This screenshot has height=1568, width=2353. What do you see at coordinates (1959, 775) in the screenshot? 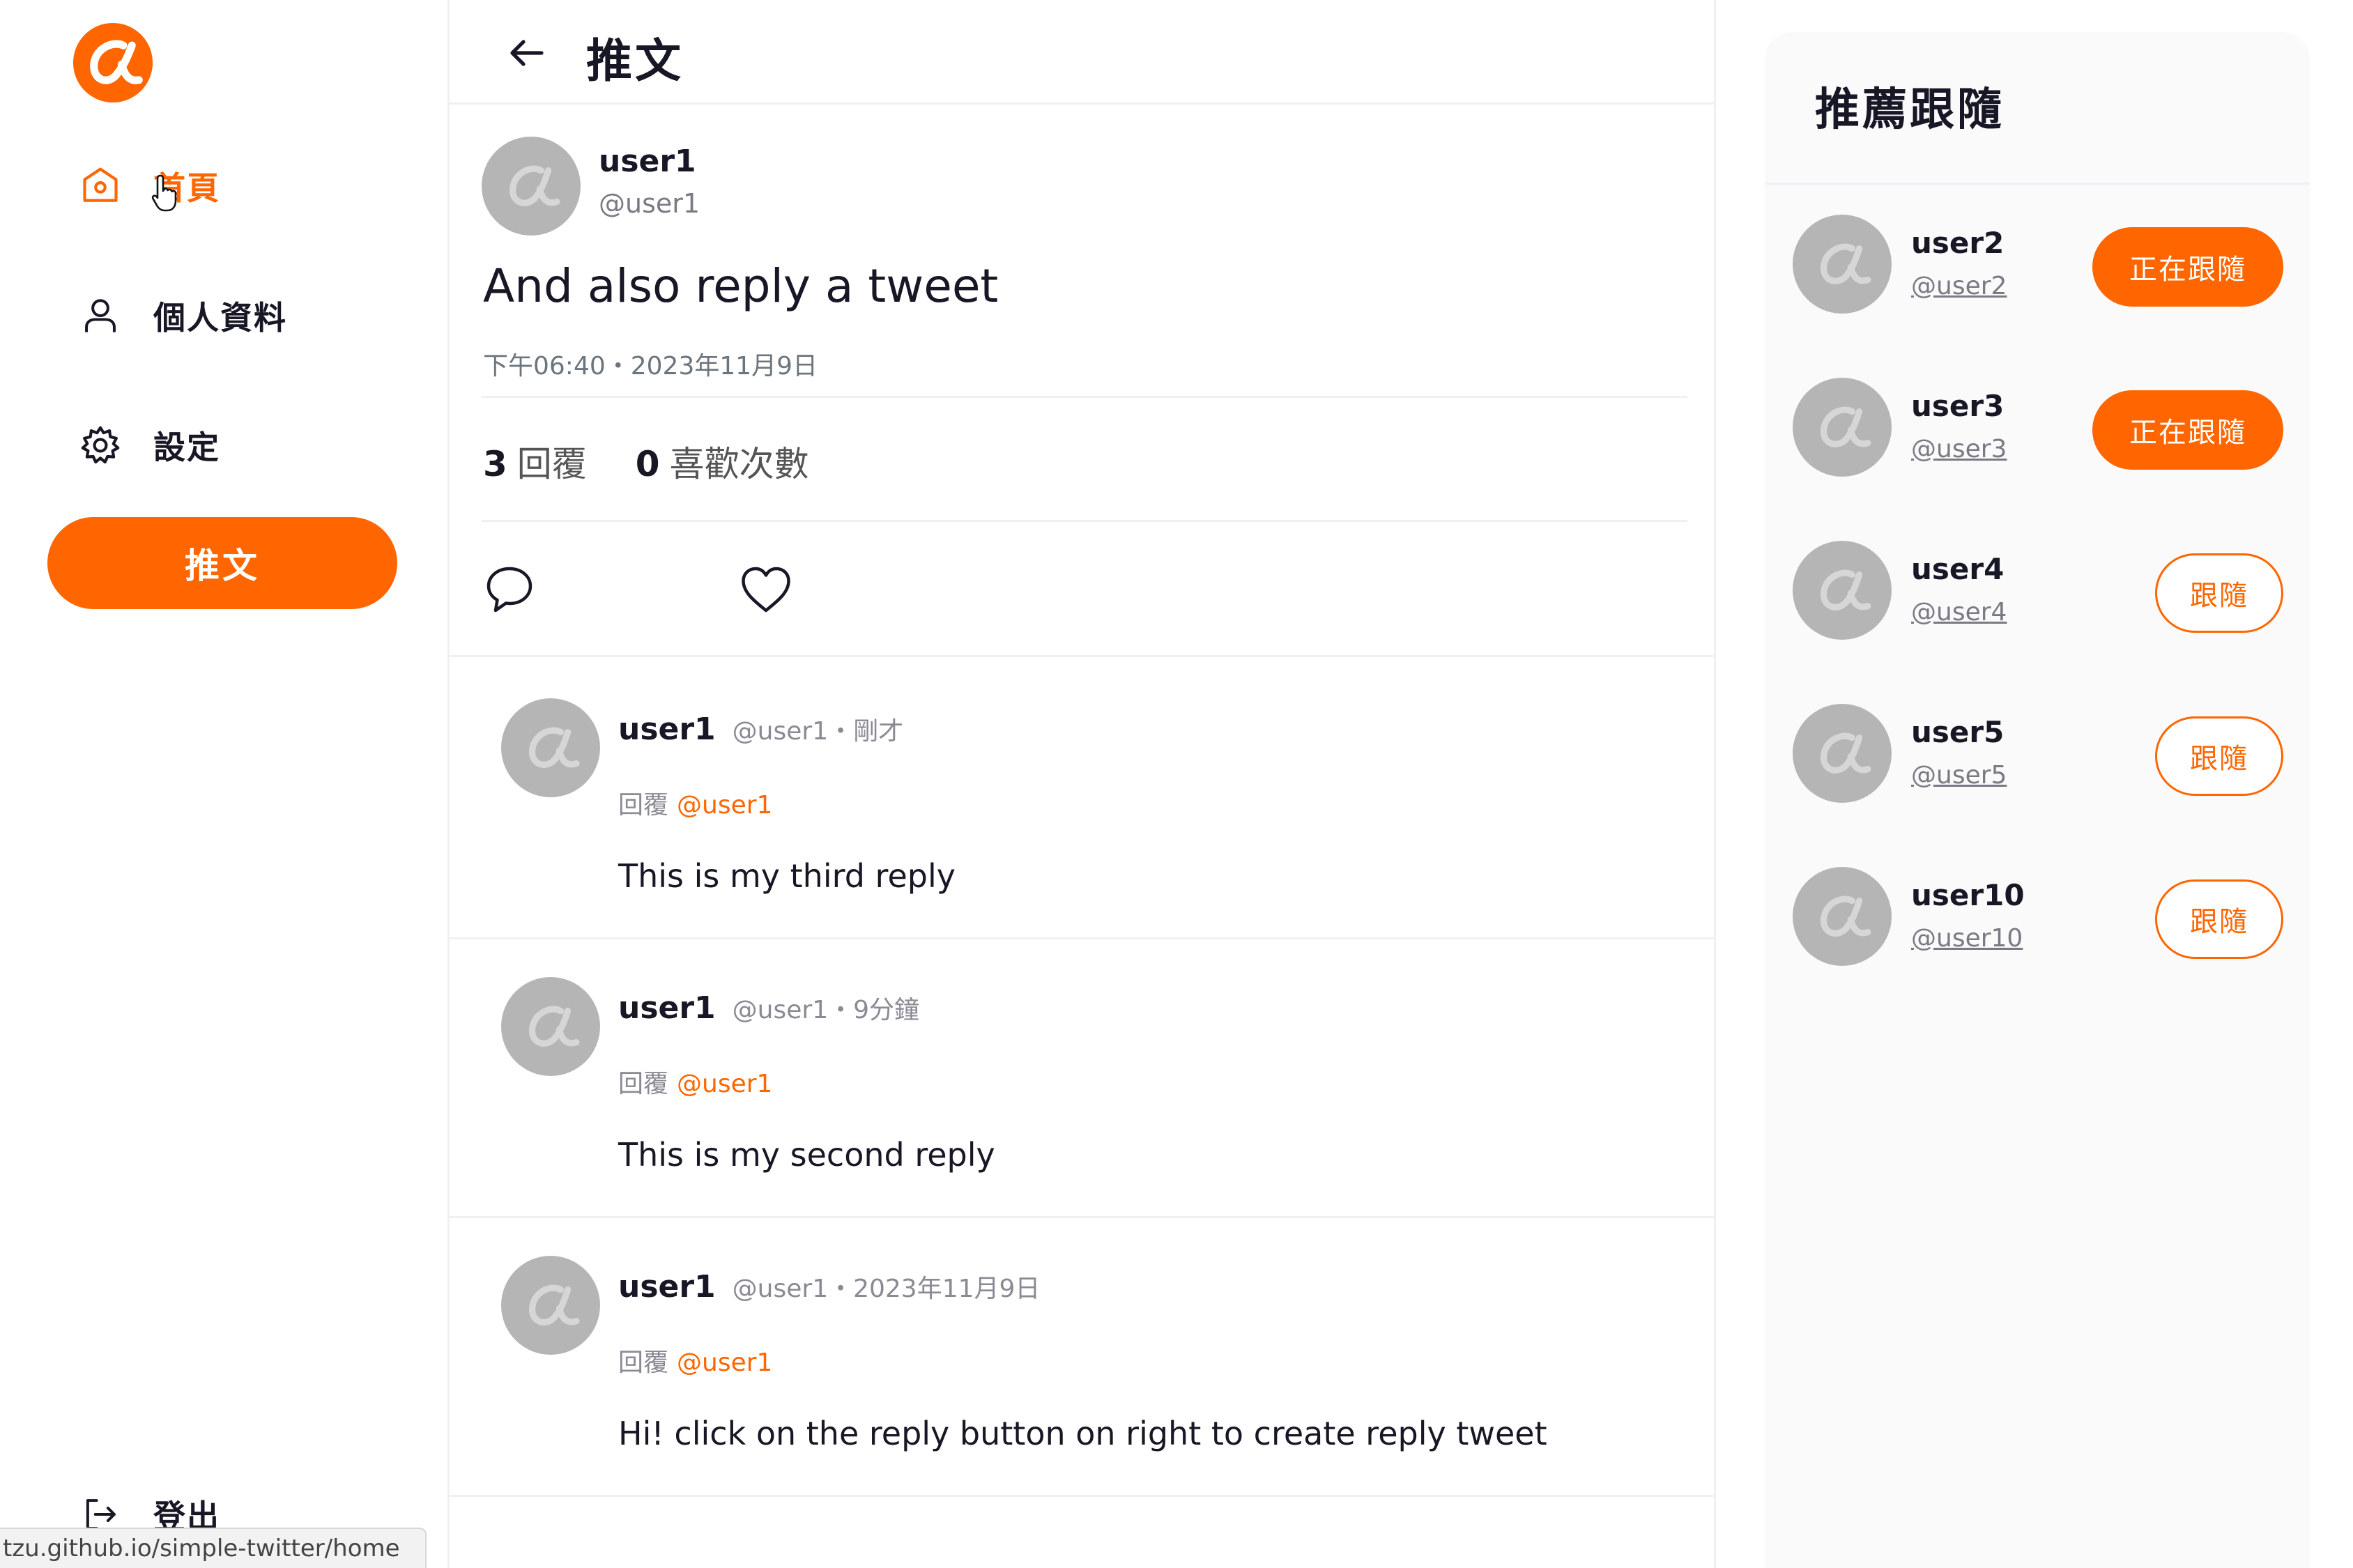
I see `suggestion-handle: @user5` at bounding box center [1959, 775].